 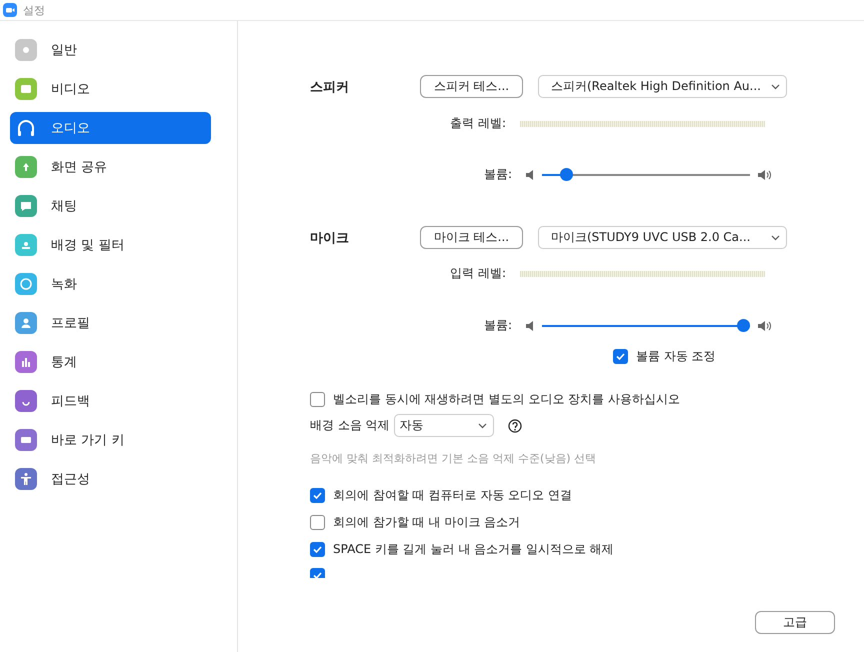 I want to click on help-icon, so click(x=515, y=425).